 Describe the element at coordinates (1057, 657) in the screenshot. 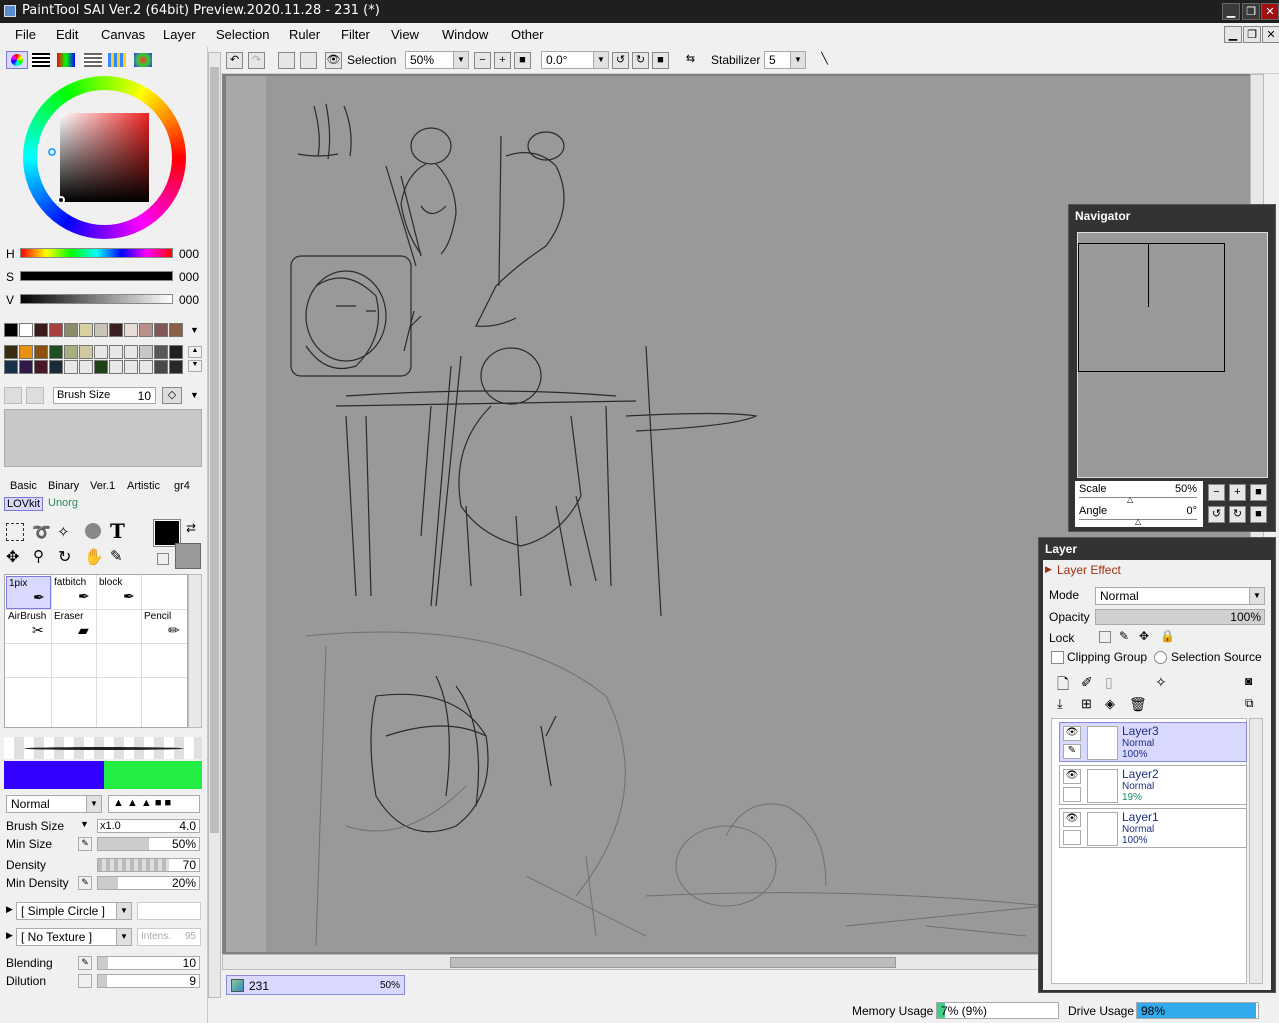

I see `clipping-group-checkbox` at that location.